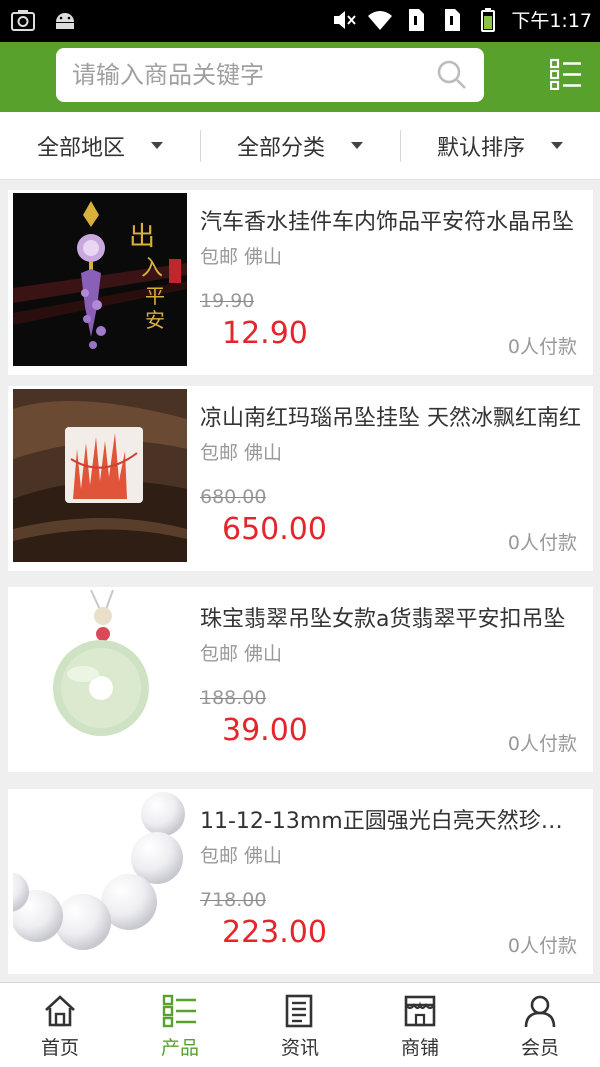 The height and width of the screenshot is (1067, 600). What do you see at coordinates (23, 20) in the screenshot?
I see `screenshot-icon` at bounding box center [23, 20].